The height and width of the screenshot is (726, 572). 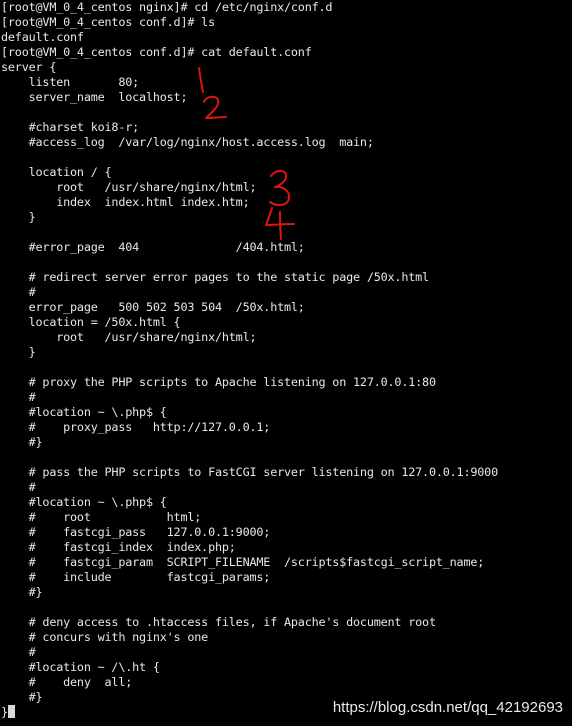 What do you see at coordinates (11, 711) in the screenshot?
I see `text-cursor` at bounding box center [11, 711].